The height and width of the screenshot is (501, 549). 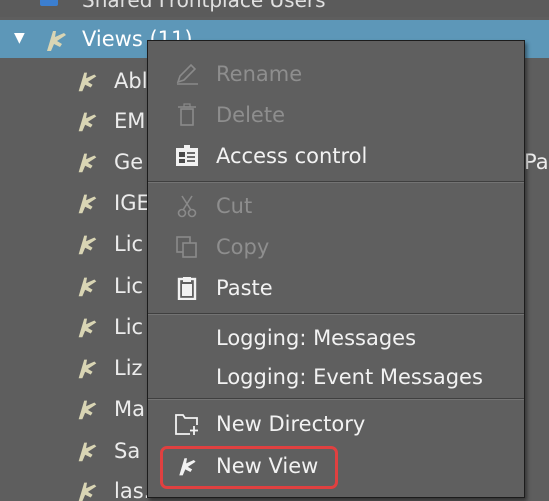 I want to click on tree-row-label: Ma, so click(x=129, y=409).